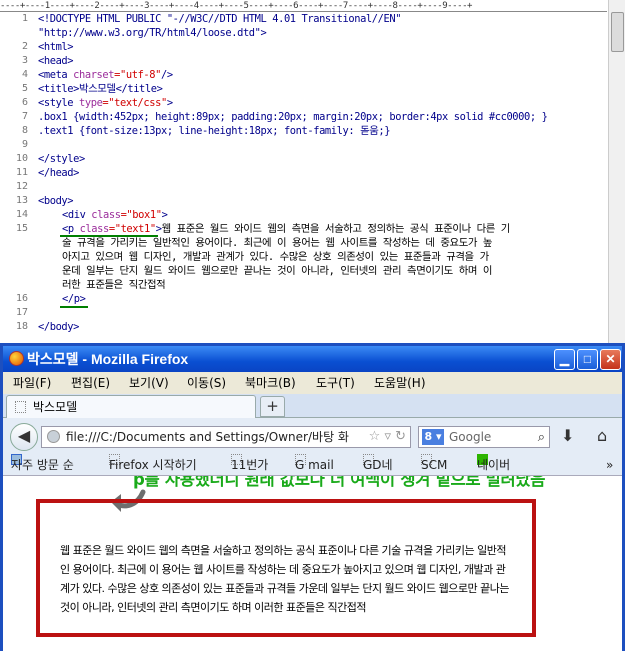  Describe the element at coordinates (24, 74) in the screenshot. I see `line-number: 4` at that location.